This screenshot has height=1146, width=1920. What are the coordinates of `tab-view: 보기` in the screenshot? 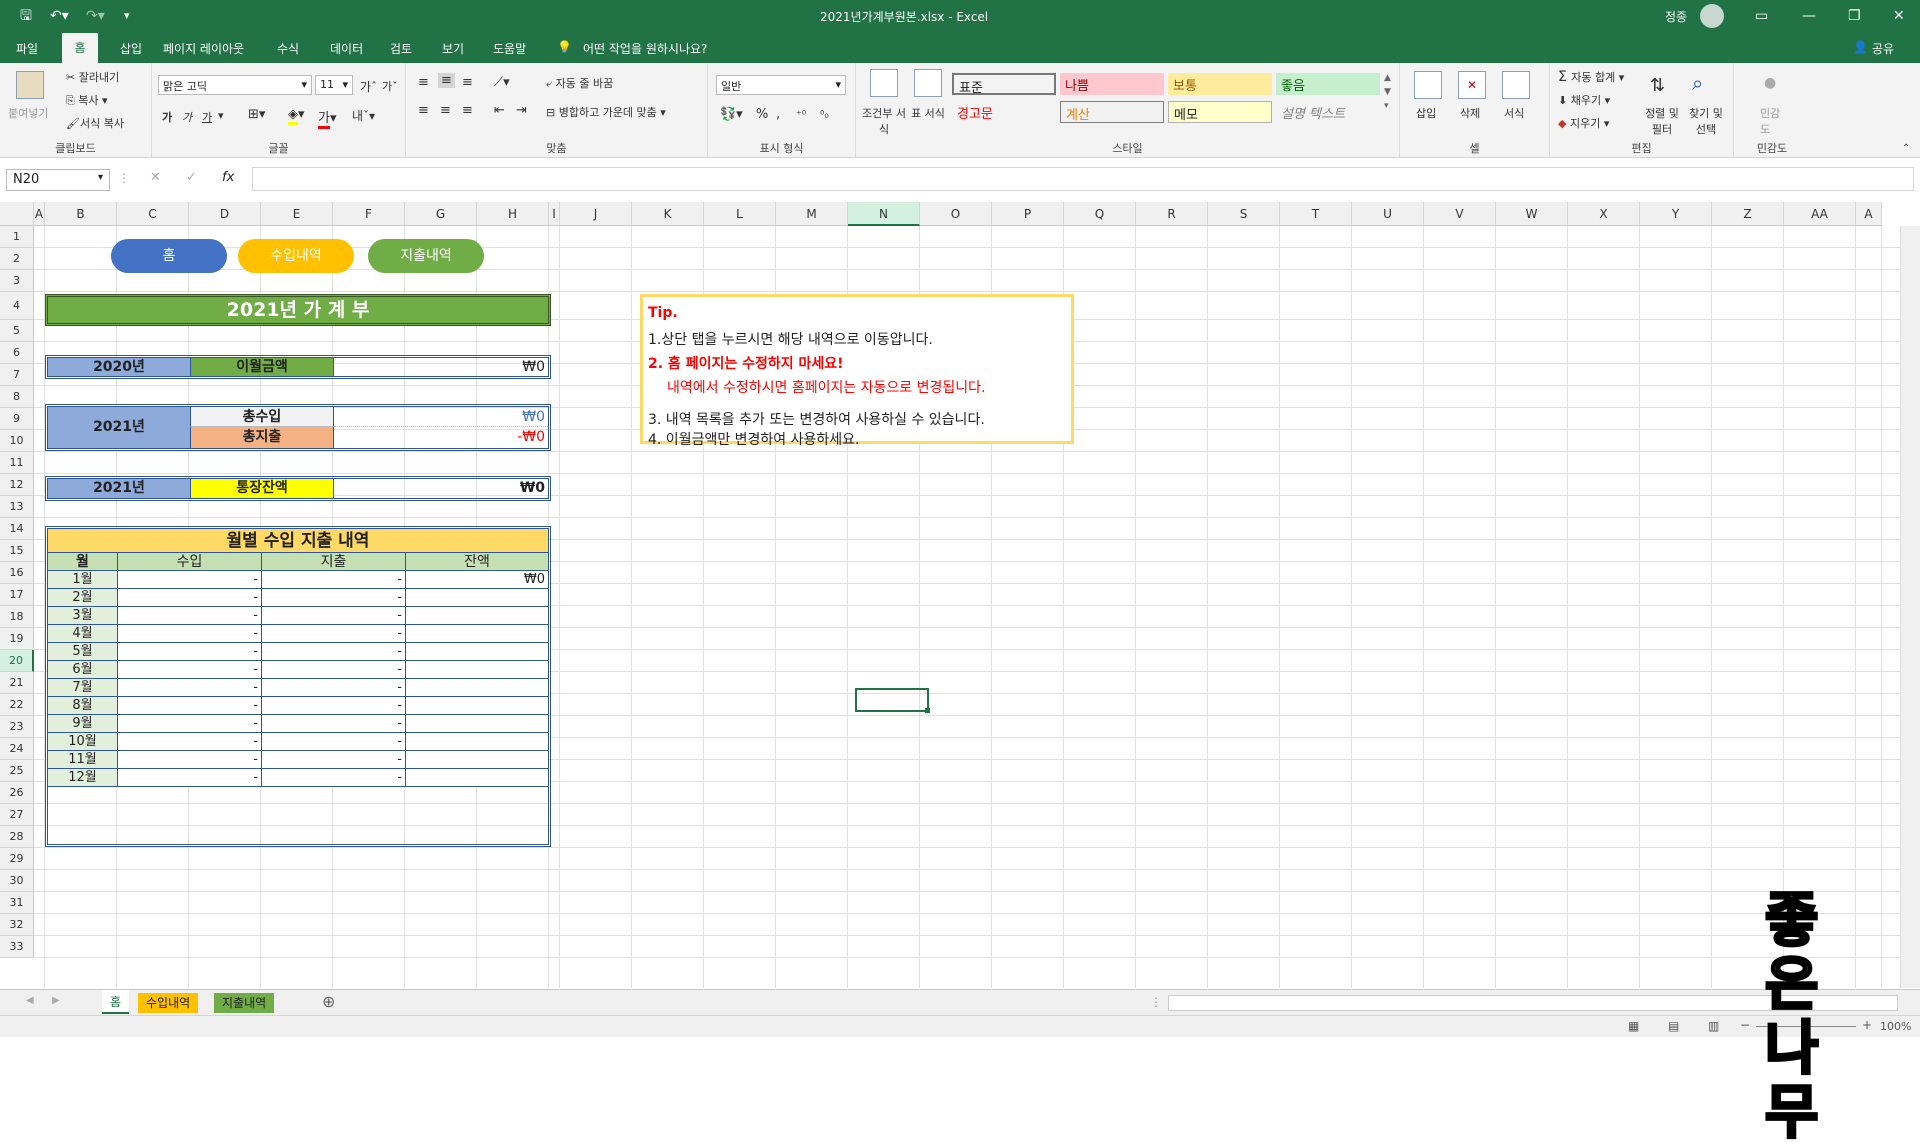 It's located at (453, 48).